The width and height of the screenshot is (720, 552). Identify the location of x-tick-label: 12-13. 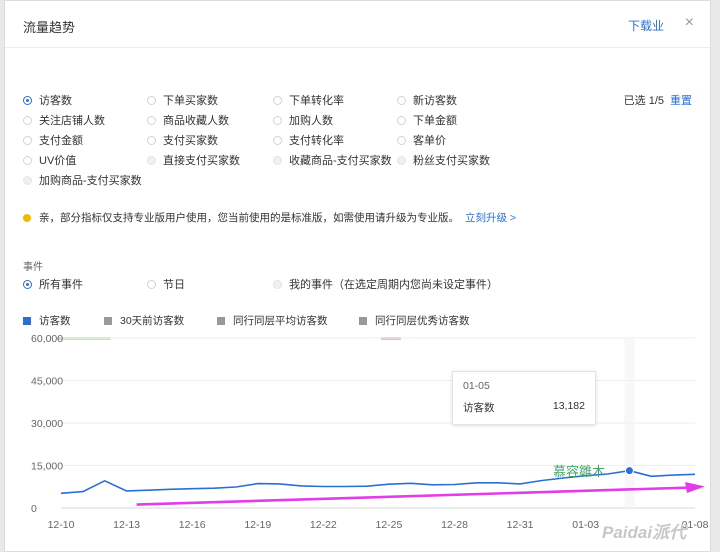
(126, 525).